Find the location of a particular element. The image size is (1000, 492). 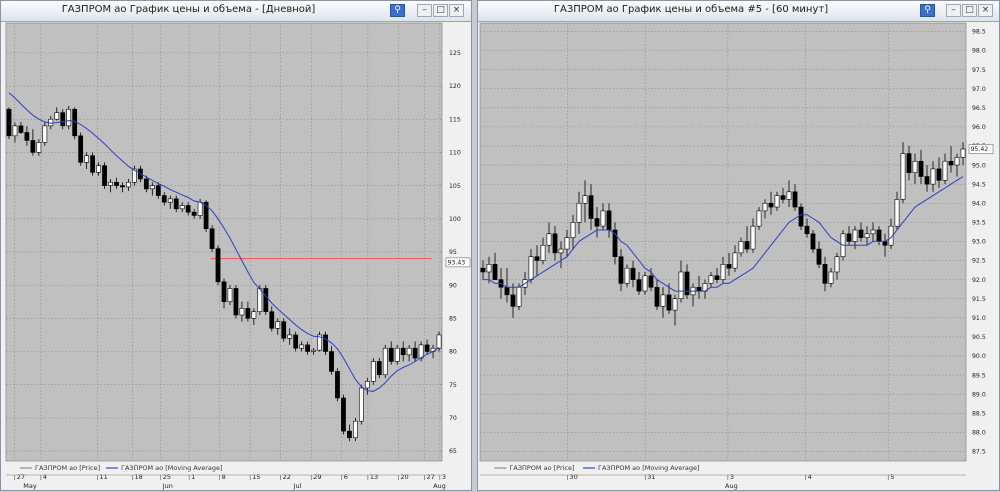

x-tick-label: 4 is located at coordinates (810, 477).